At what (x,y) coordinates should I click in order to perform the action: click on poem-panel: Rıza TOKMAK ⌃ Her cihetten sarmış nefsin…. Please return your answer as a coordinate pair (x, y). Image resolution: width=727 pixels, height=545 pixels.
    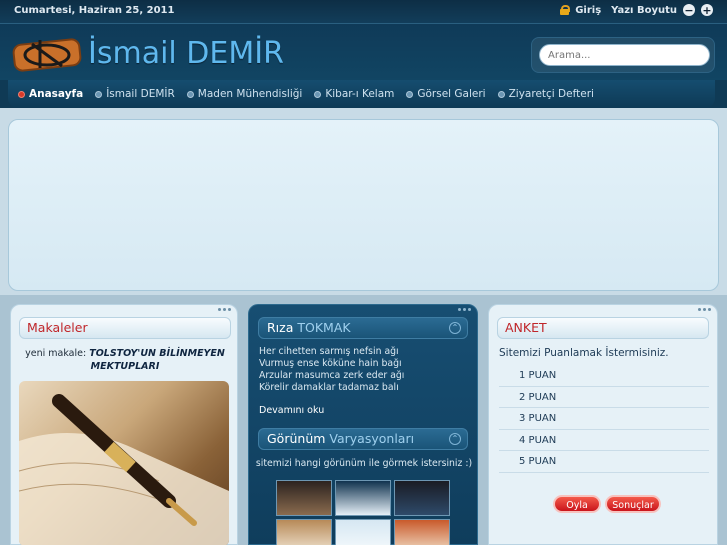
    Looking at the image, I should click on (363, 424).